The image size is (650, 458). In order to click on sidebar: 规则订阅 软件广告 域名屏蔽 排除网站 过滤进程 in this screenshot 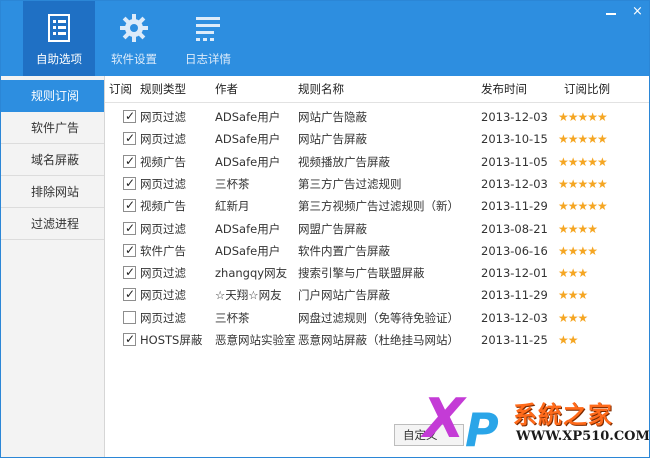, I will do `click(53, 266)`.